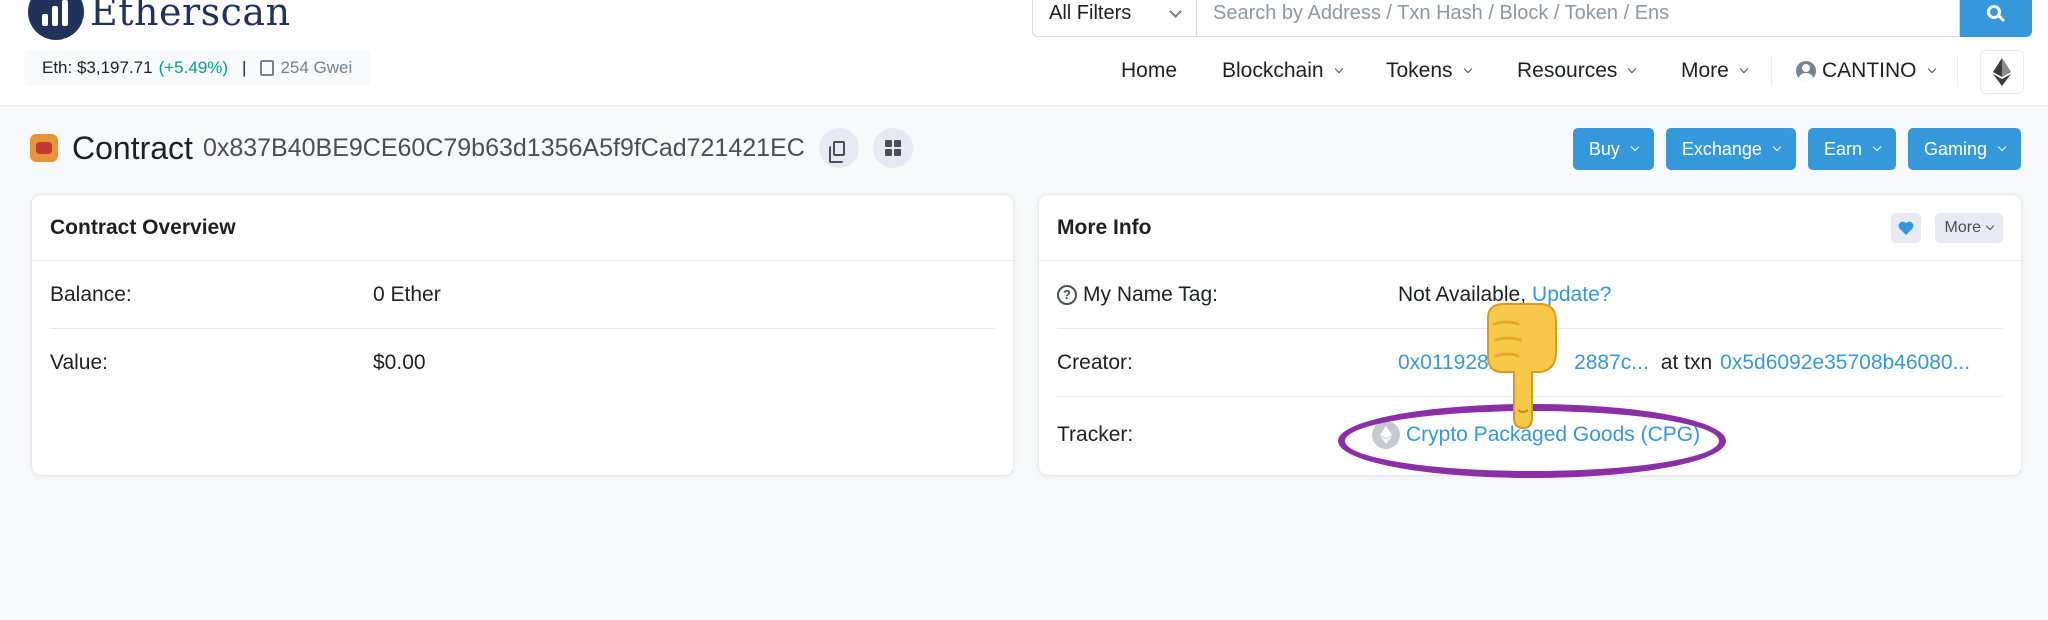 This screenshot has width=2048, height=620. Describe the element at coordinates (407, 294) in the screenshot. I see `balance-value: 0 Ether` at that location.